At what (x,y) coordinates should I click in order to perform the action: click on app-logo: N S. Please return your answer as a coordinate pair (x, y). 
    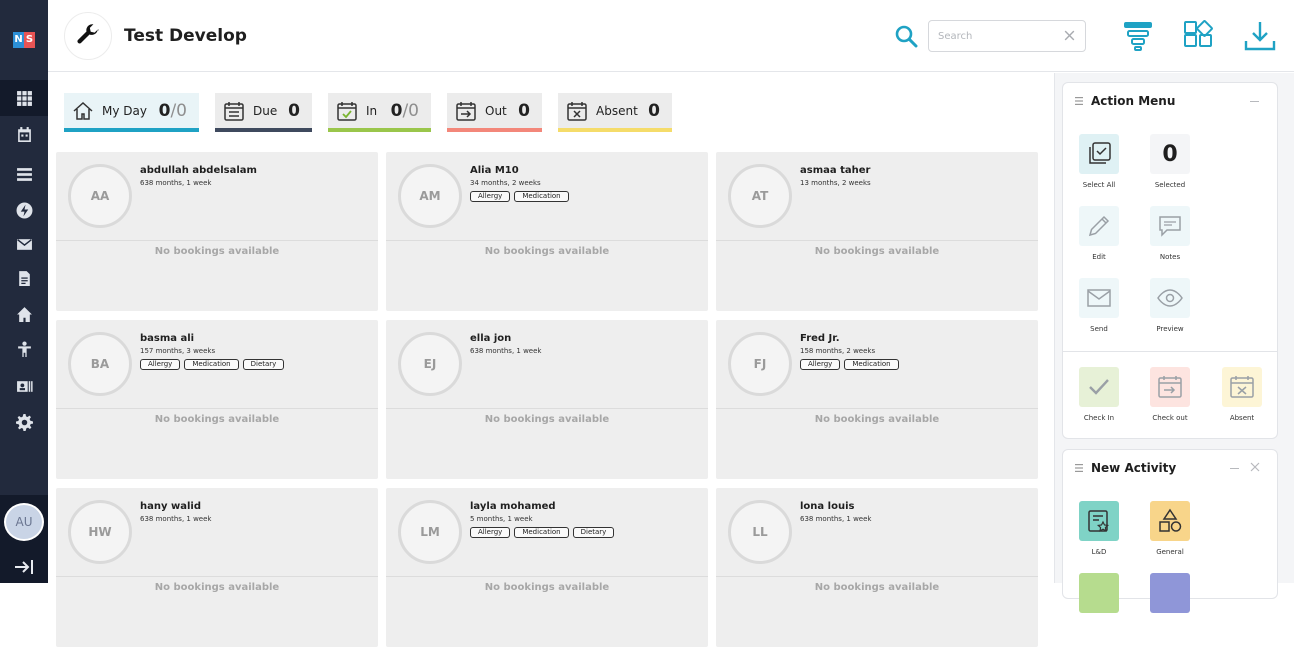
    Looking at the image, I should click on (24, 40).